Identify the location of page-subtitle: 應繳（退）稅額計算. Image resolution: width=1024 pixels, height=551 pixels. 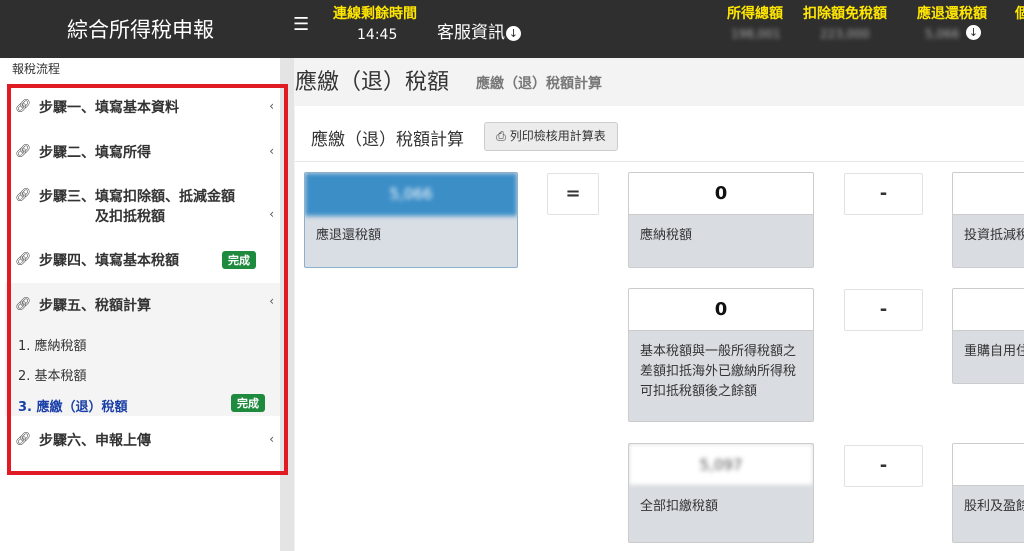
(539, 84).